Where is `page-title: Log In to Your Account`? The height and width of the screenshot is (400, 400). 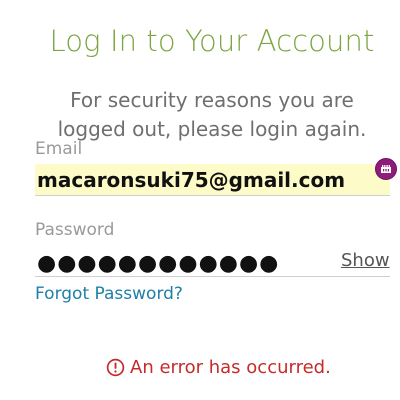 page-title: Log In to Your Account is located at coordinates (212, 41).